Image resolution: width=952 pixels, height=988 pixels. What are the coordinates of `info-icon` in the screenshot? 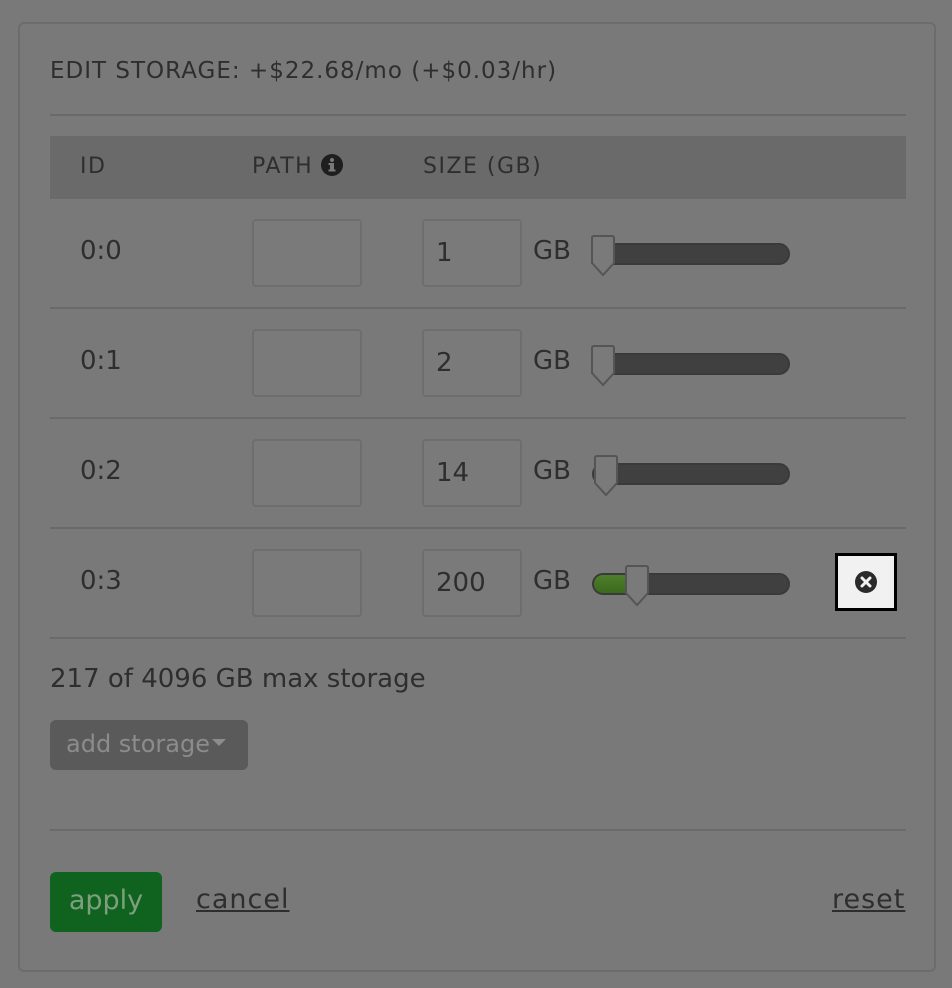 It's located at (332, 168).